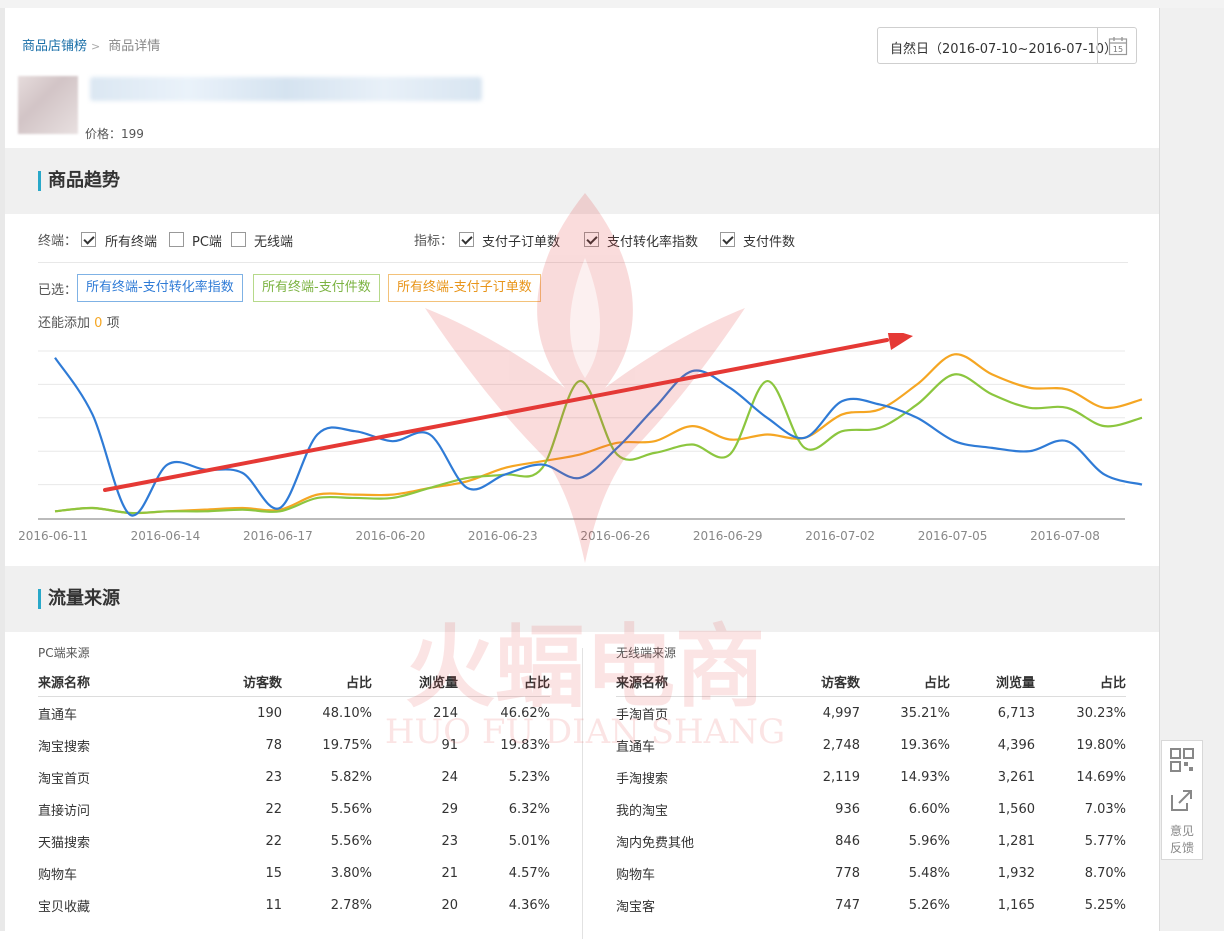 The width and height of the screenshot is (1224, 939). What do you see at coordinates (1101, 745) in the screenshot?
I see `table-cell: 19.80%` at bounding box center [1101, 745].